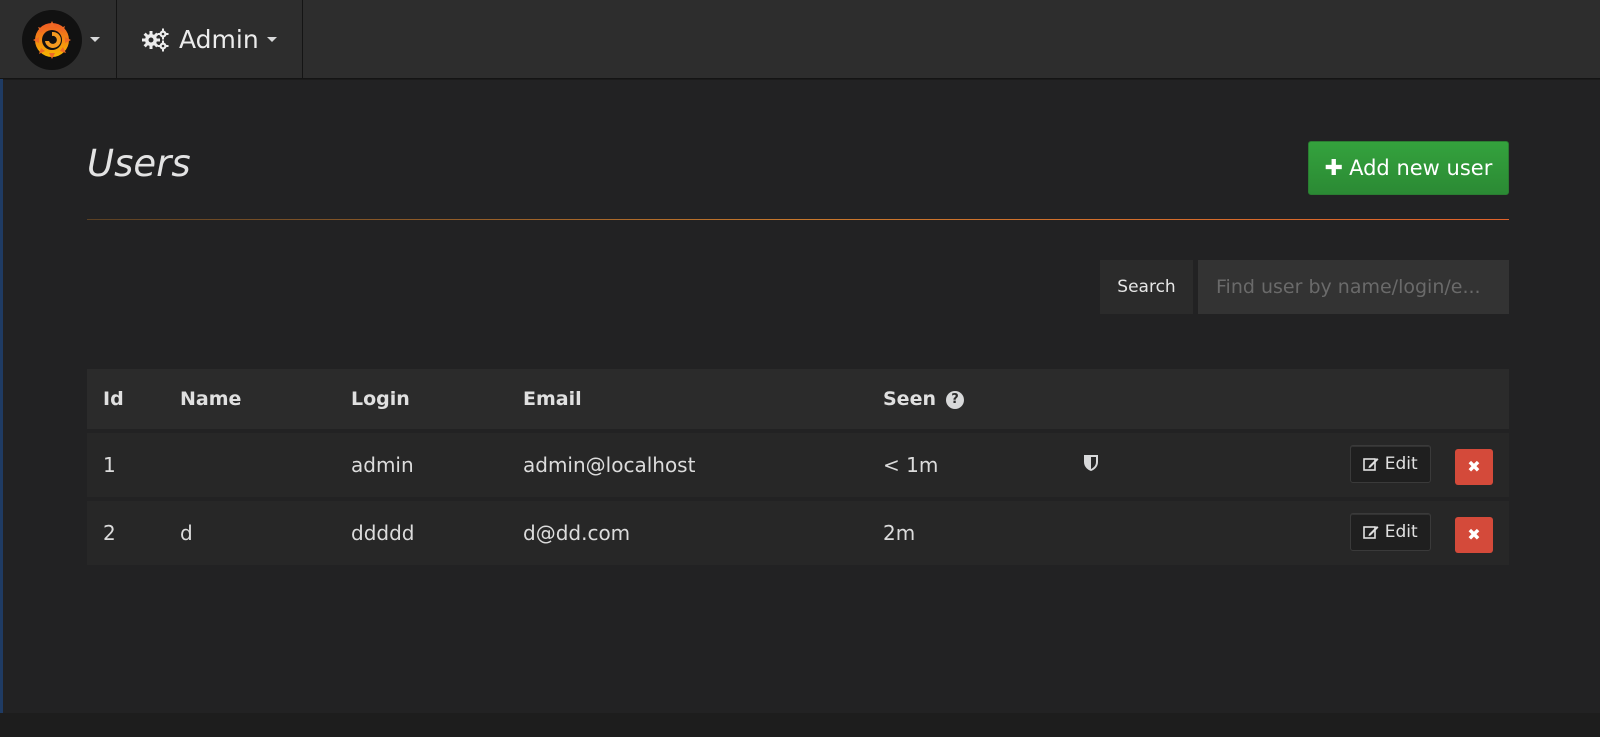 The width and height of the screenshot is (1600, 737). What do you see at coordinates (1334, 168) in the screenshot?
I see `plus-icon: ✚` at bounding box center [1334, 168].